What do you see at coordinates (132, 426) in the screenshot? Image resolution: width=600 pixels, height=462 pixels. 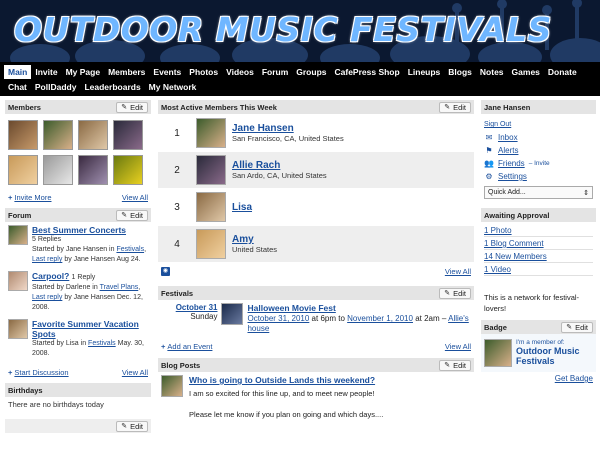 I see `birthdays-edit-button: ✎ Edit` at bounding box center [132, 426].